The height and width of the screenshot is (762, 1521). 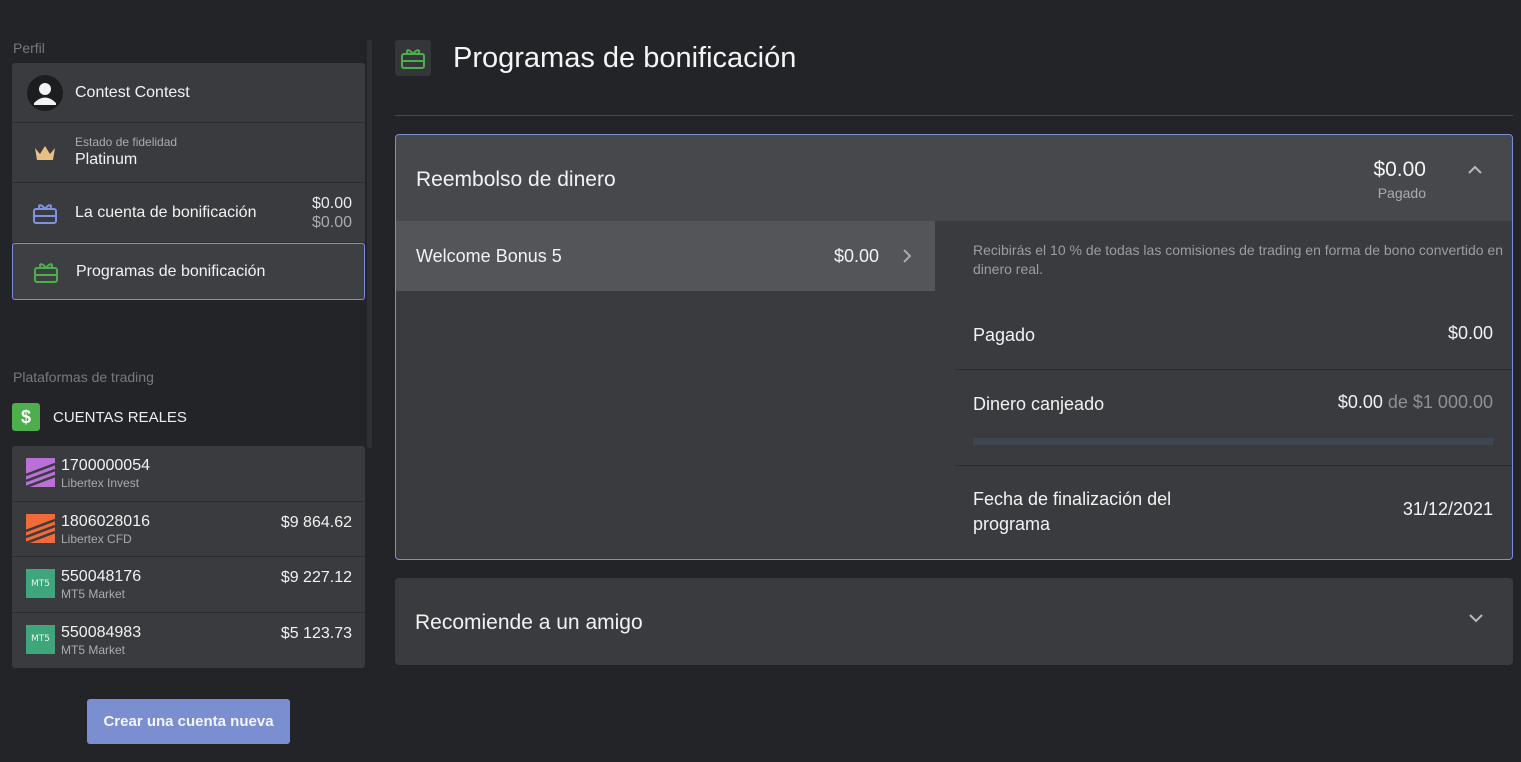 I want to click on dollar-icon: $, so click(x=26, y=417).